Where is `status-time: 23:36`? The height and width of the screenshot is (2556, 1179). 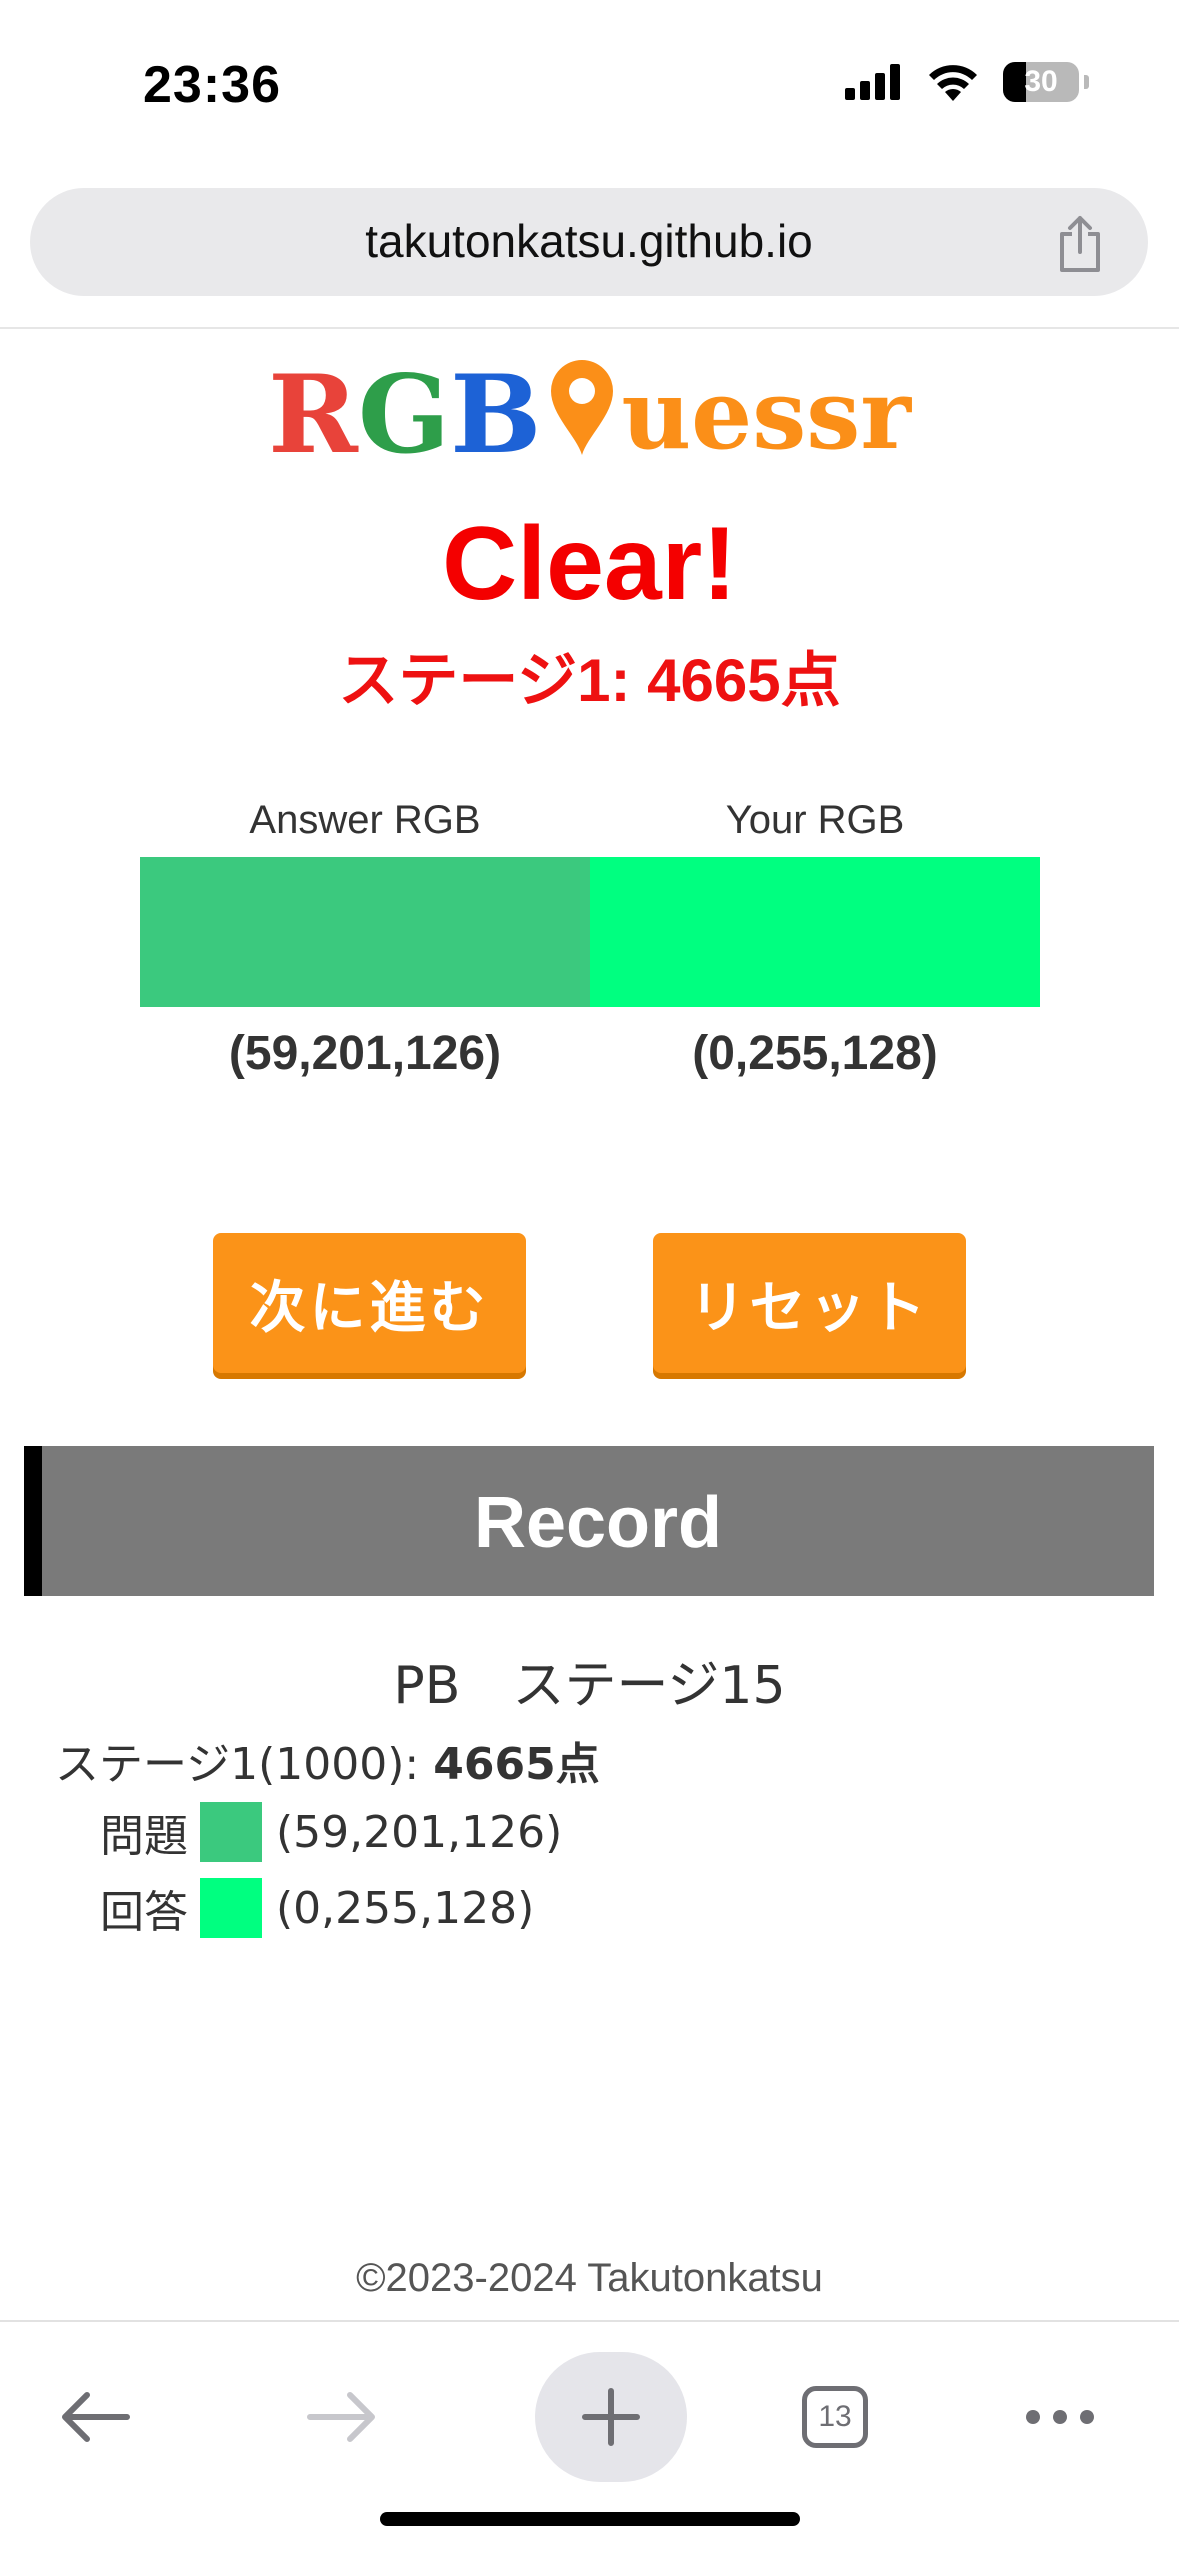
status-time: 23:36 is located at coordinates (212, 85).